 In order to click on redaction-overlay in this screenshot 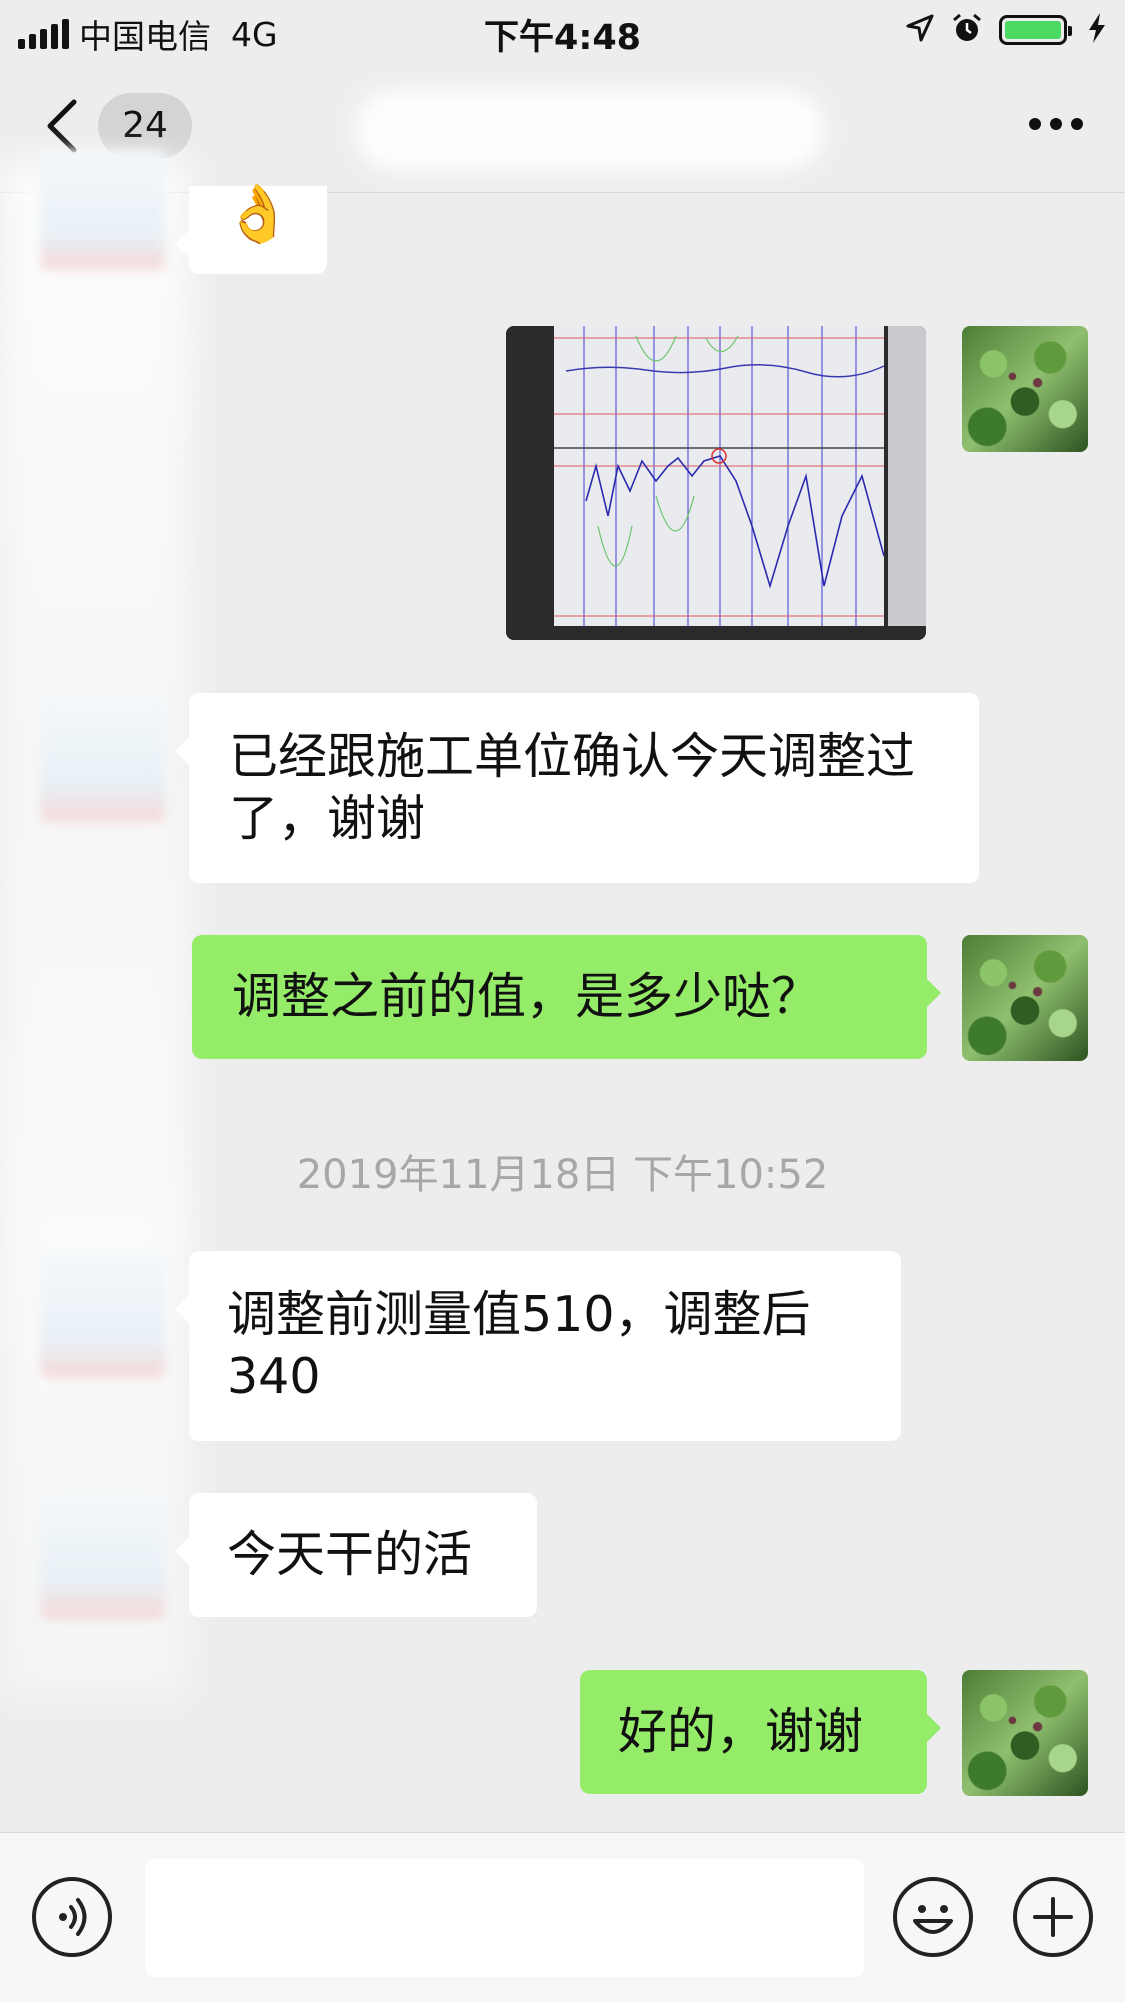, I will do `click(95, 930)`.